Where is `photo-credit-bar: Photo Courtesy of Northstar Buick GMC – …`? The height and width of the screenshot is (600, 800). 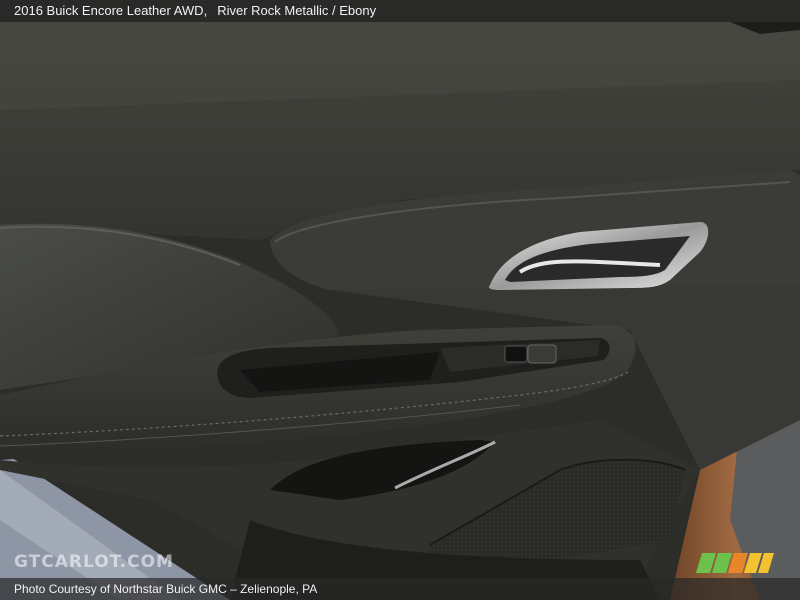
photo-credit-bar: Photo Courtesy of Northstar Buick GMC – … is located at coordinates (400, 589).